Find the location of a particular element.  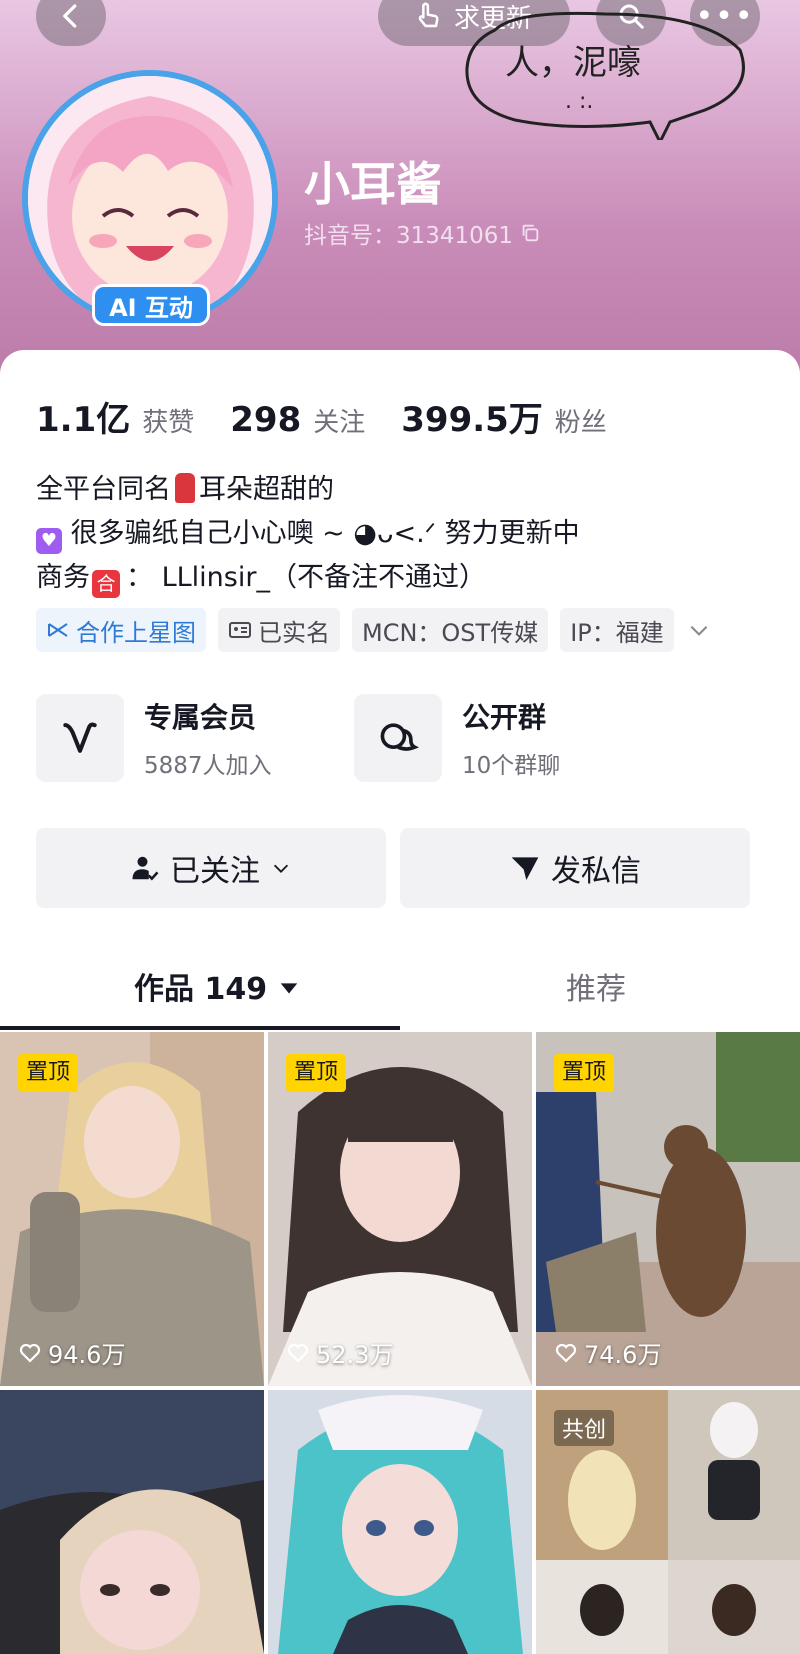

send-message-button: 发私信 is located at coordinates (575, 868).